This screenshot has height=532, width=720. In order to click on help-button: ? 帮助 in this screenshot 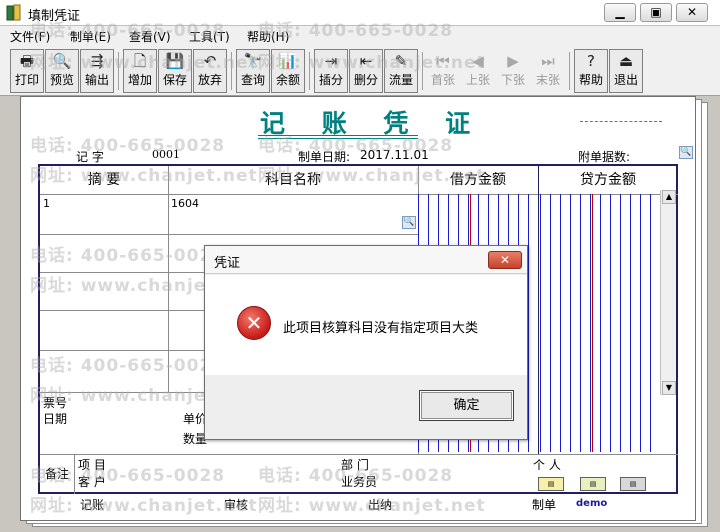, I will do `click(591, 71)`.